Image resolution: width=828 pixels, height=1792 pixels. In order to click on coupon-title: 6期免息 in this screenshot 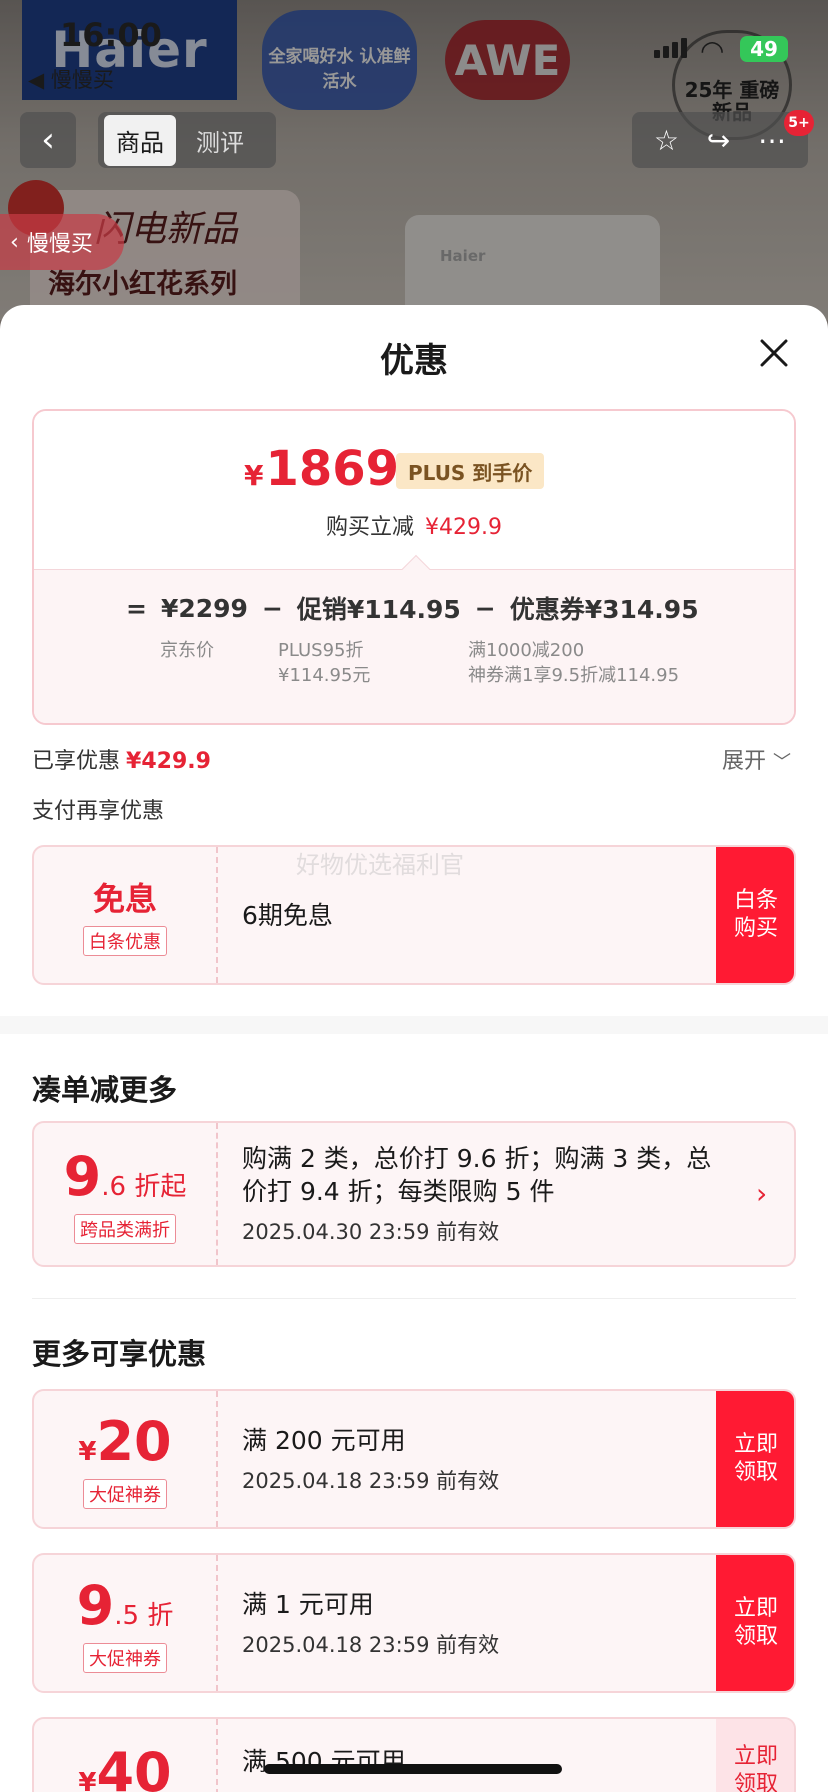, I will do `click(287, 915)`.